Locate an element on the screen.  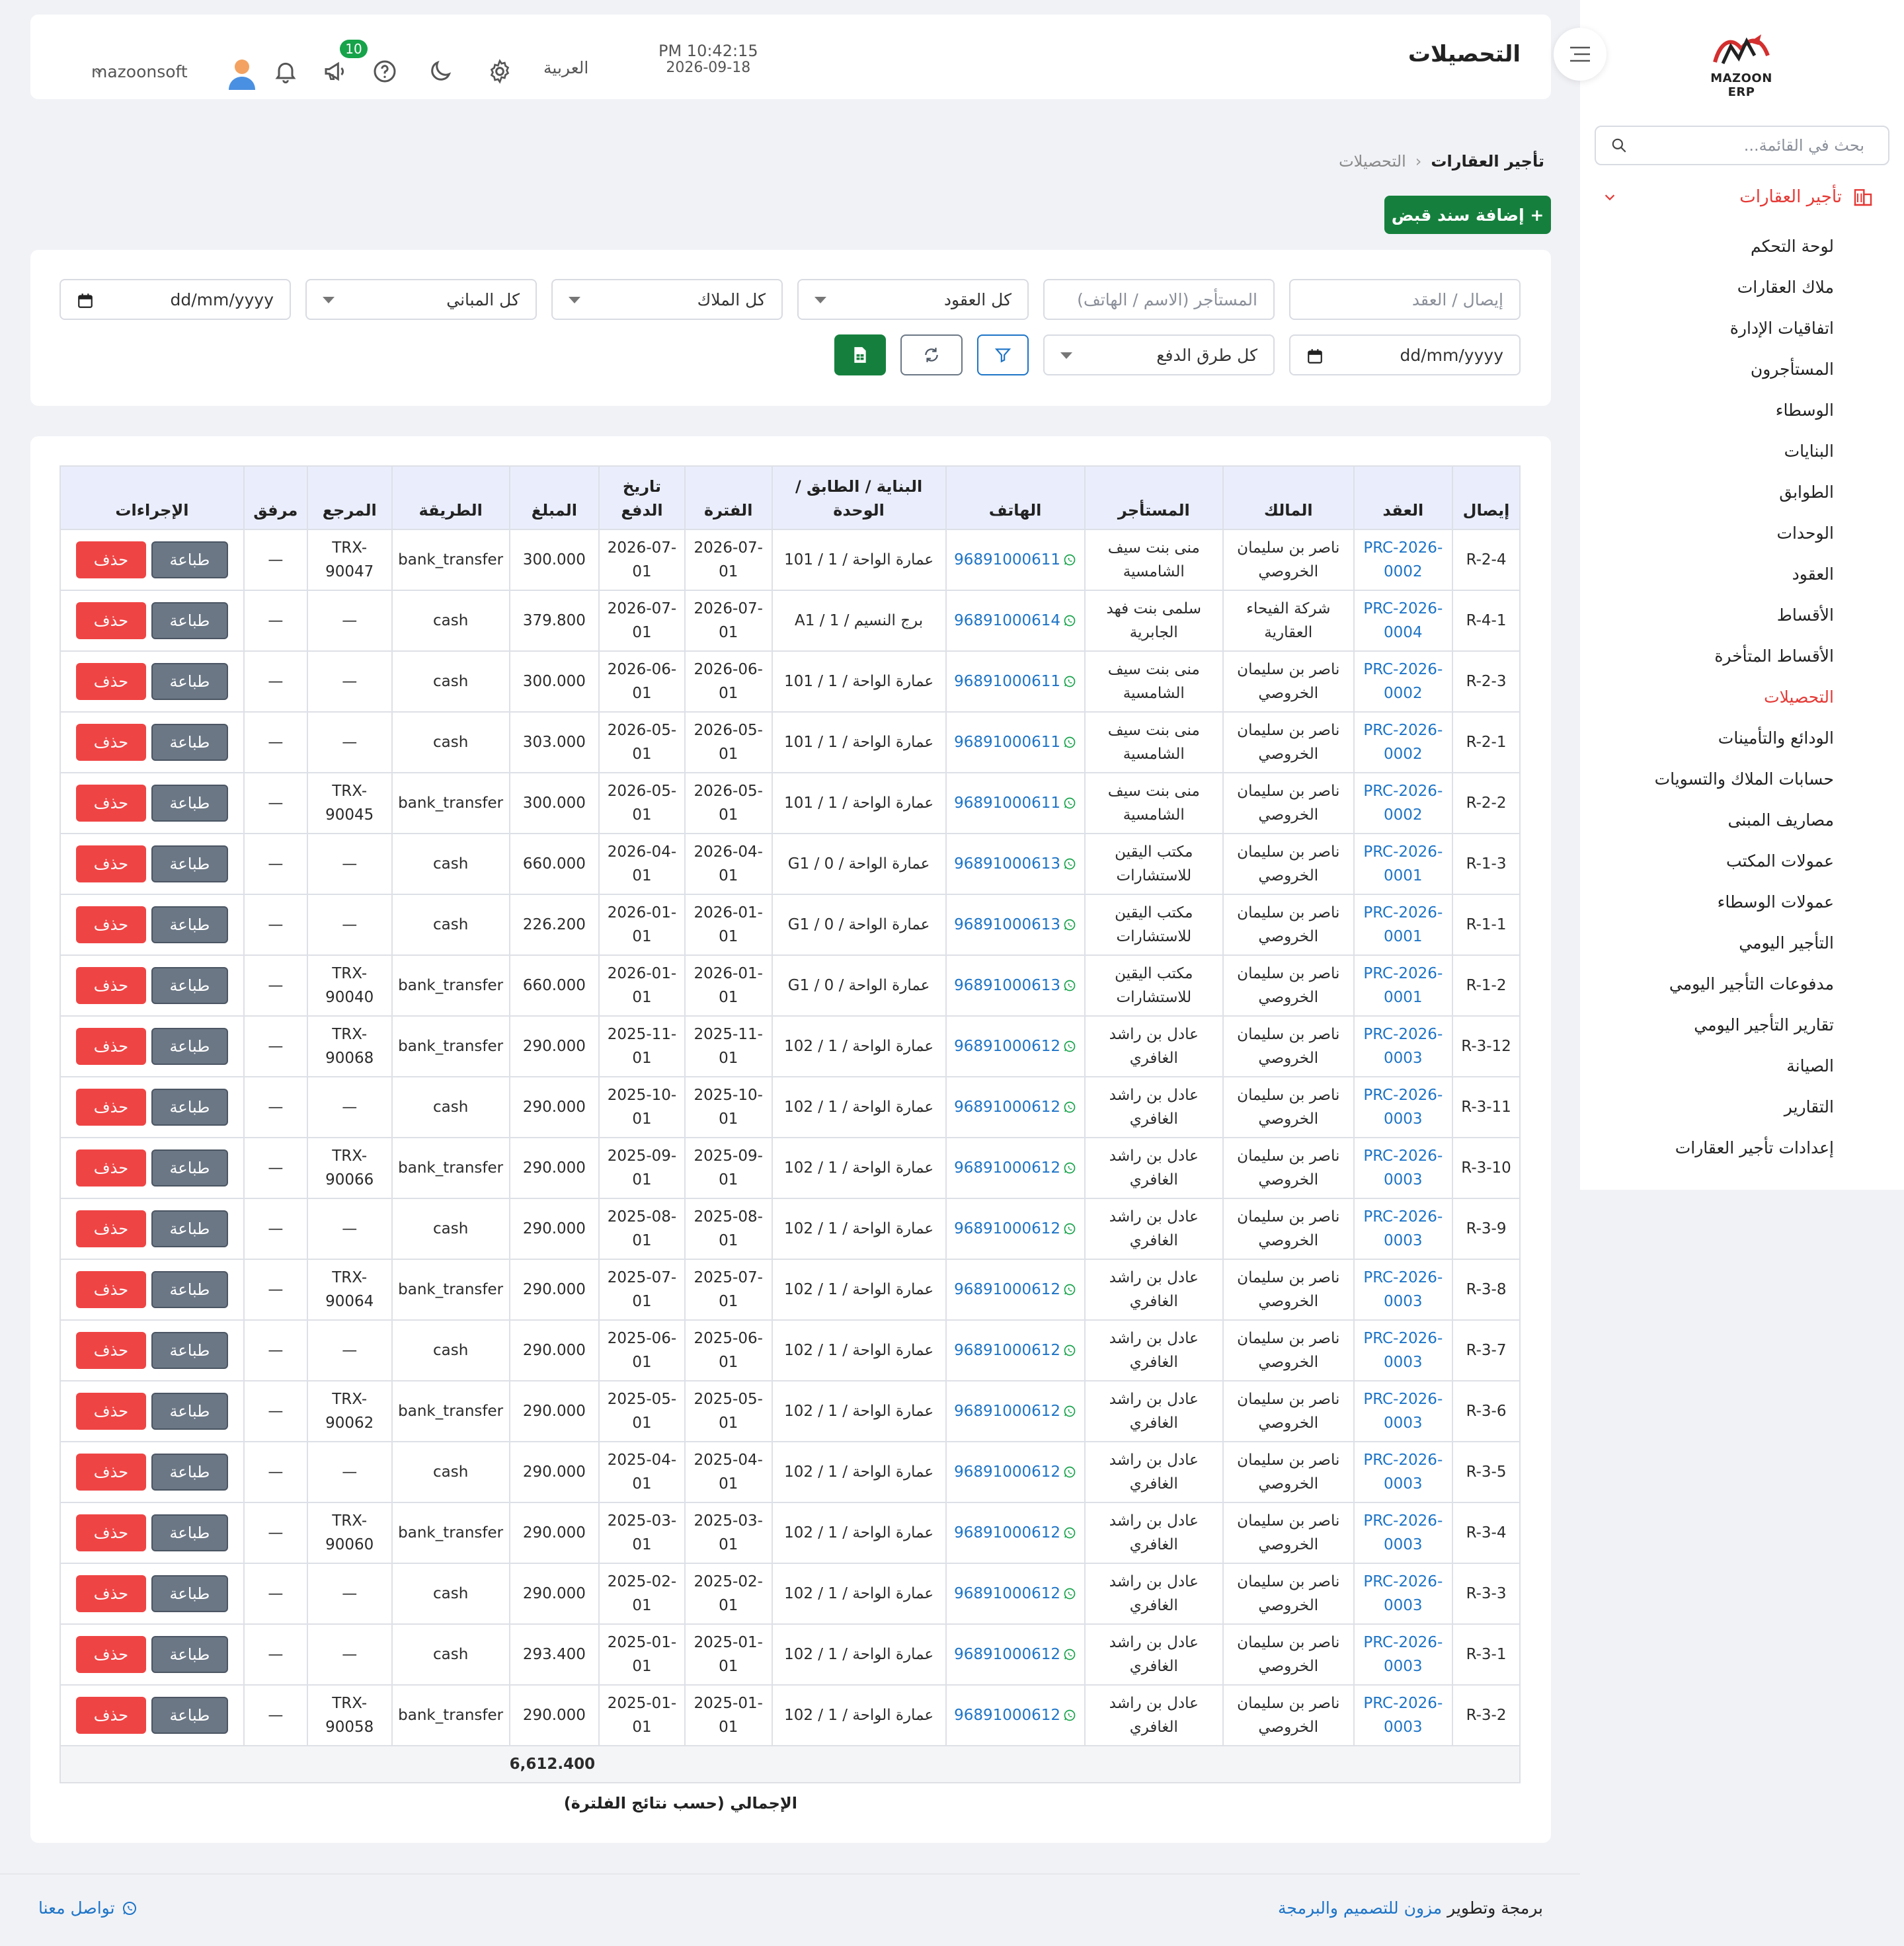
sidebar-item: الأقساط is located at coordinates (1744, 620).